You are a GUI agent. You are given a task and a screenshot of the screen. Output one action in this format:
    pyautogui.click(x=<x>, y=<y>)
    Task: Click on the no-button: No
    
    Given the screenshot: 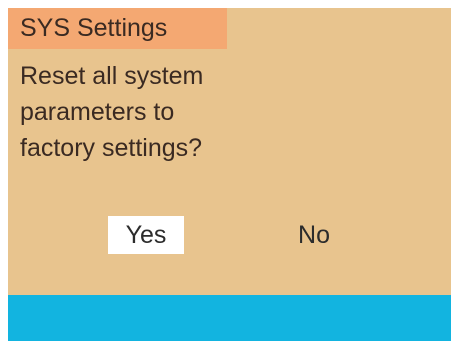 What is the action you would take?
    pyautogui.click(x=314, y=235)
    